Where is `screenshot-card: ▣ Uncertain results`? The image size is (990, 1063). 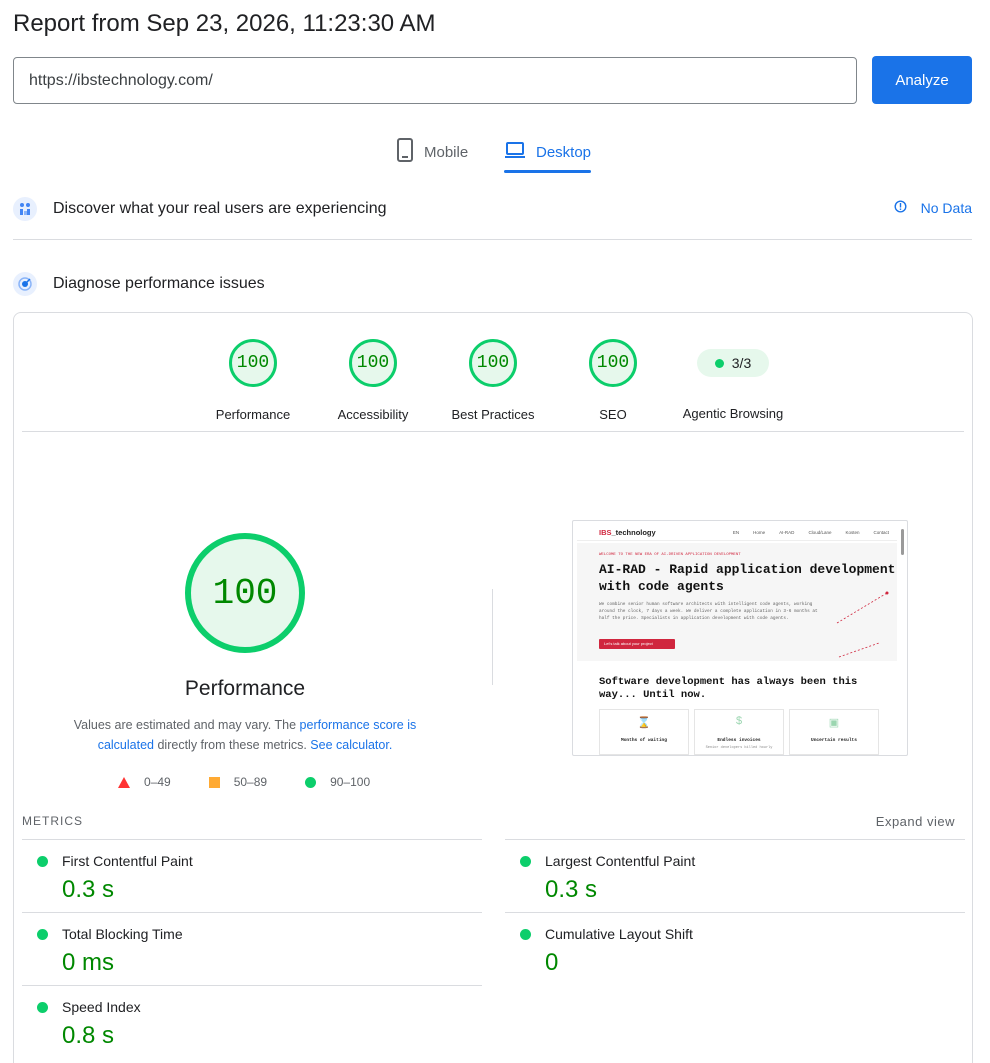 screenshot-card: ▣ Uncertain results is located at coordinates (834, 732).